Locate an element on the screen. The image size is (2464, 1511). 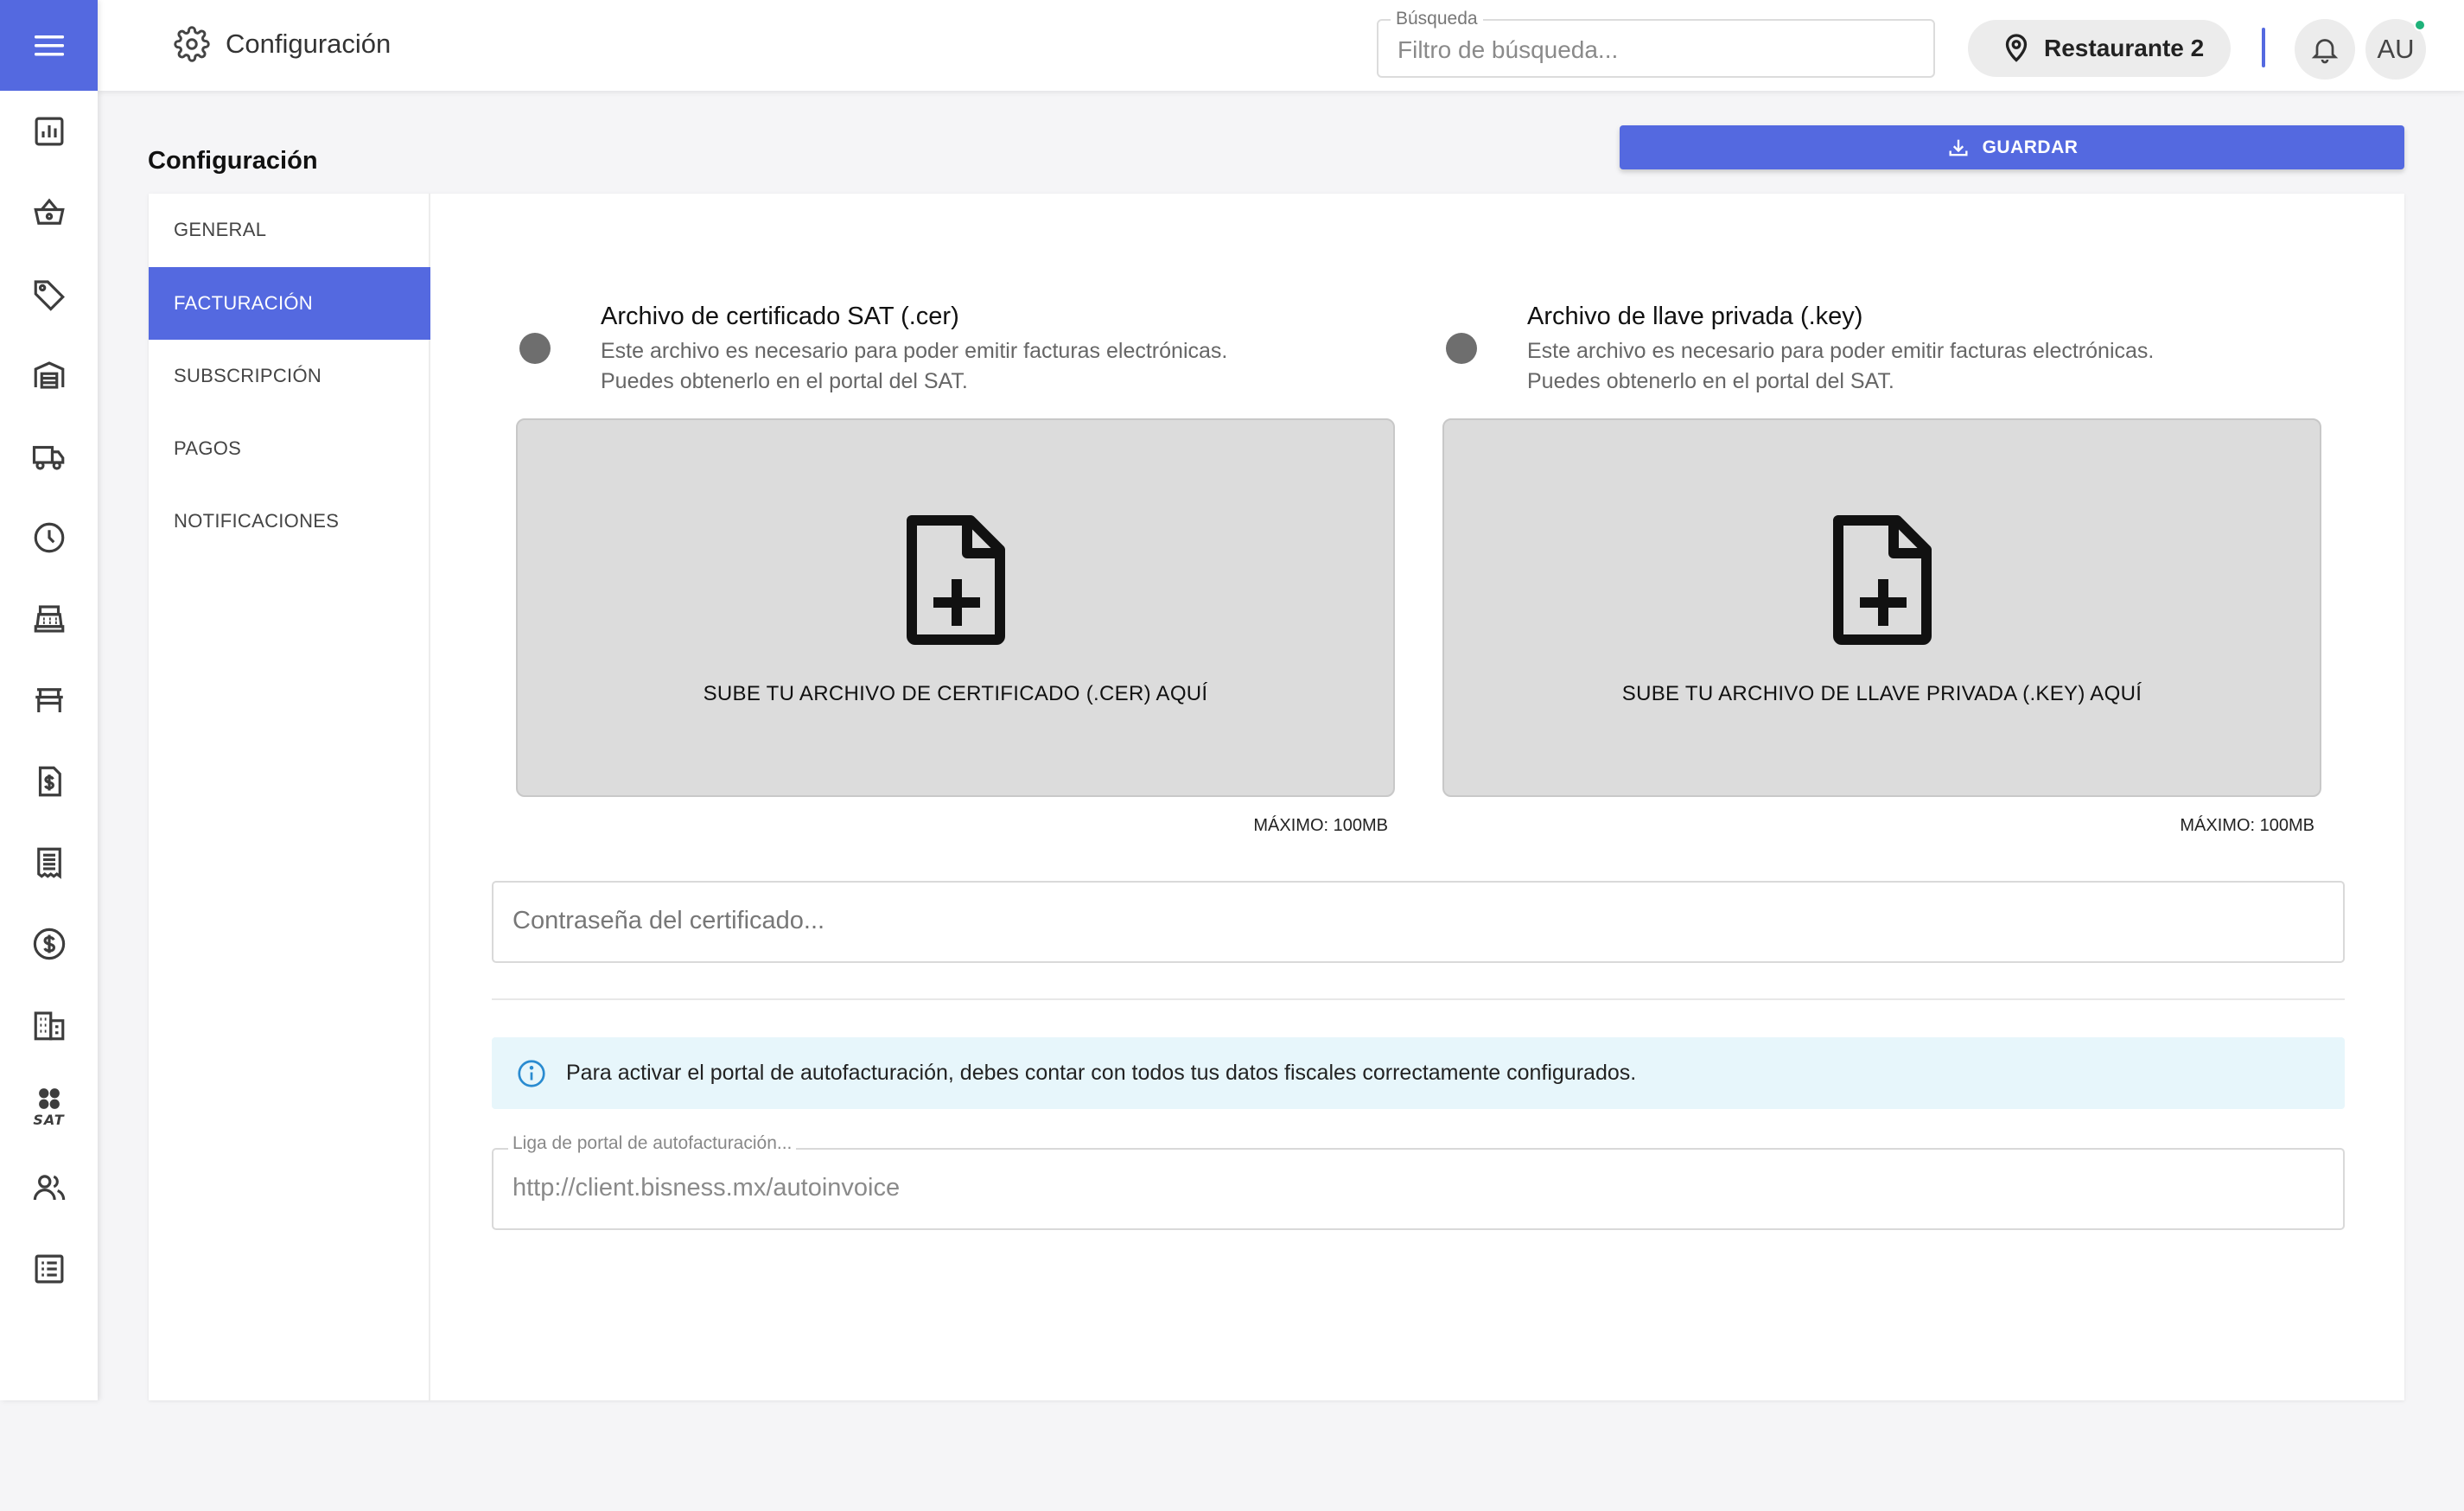
register-icon is located at coordinates (49, 619).